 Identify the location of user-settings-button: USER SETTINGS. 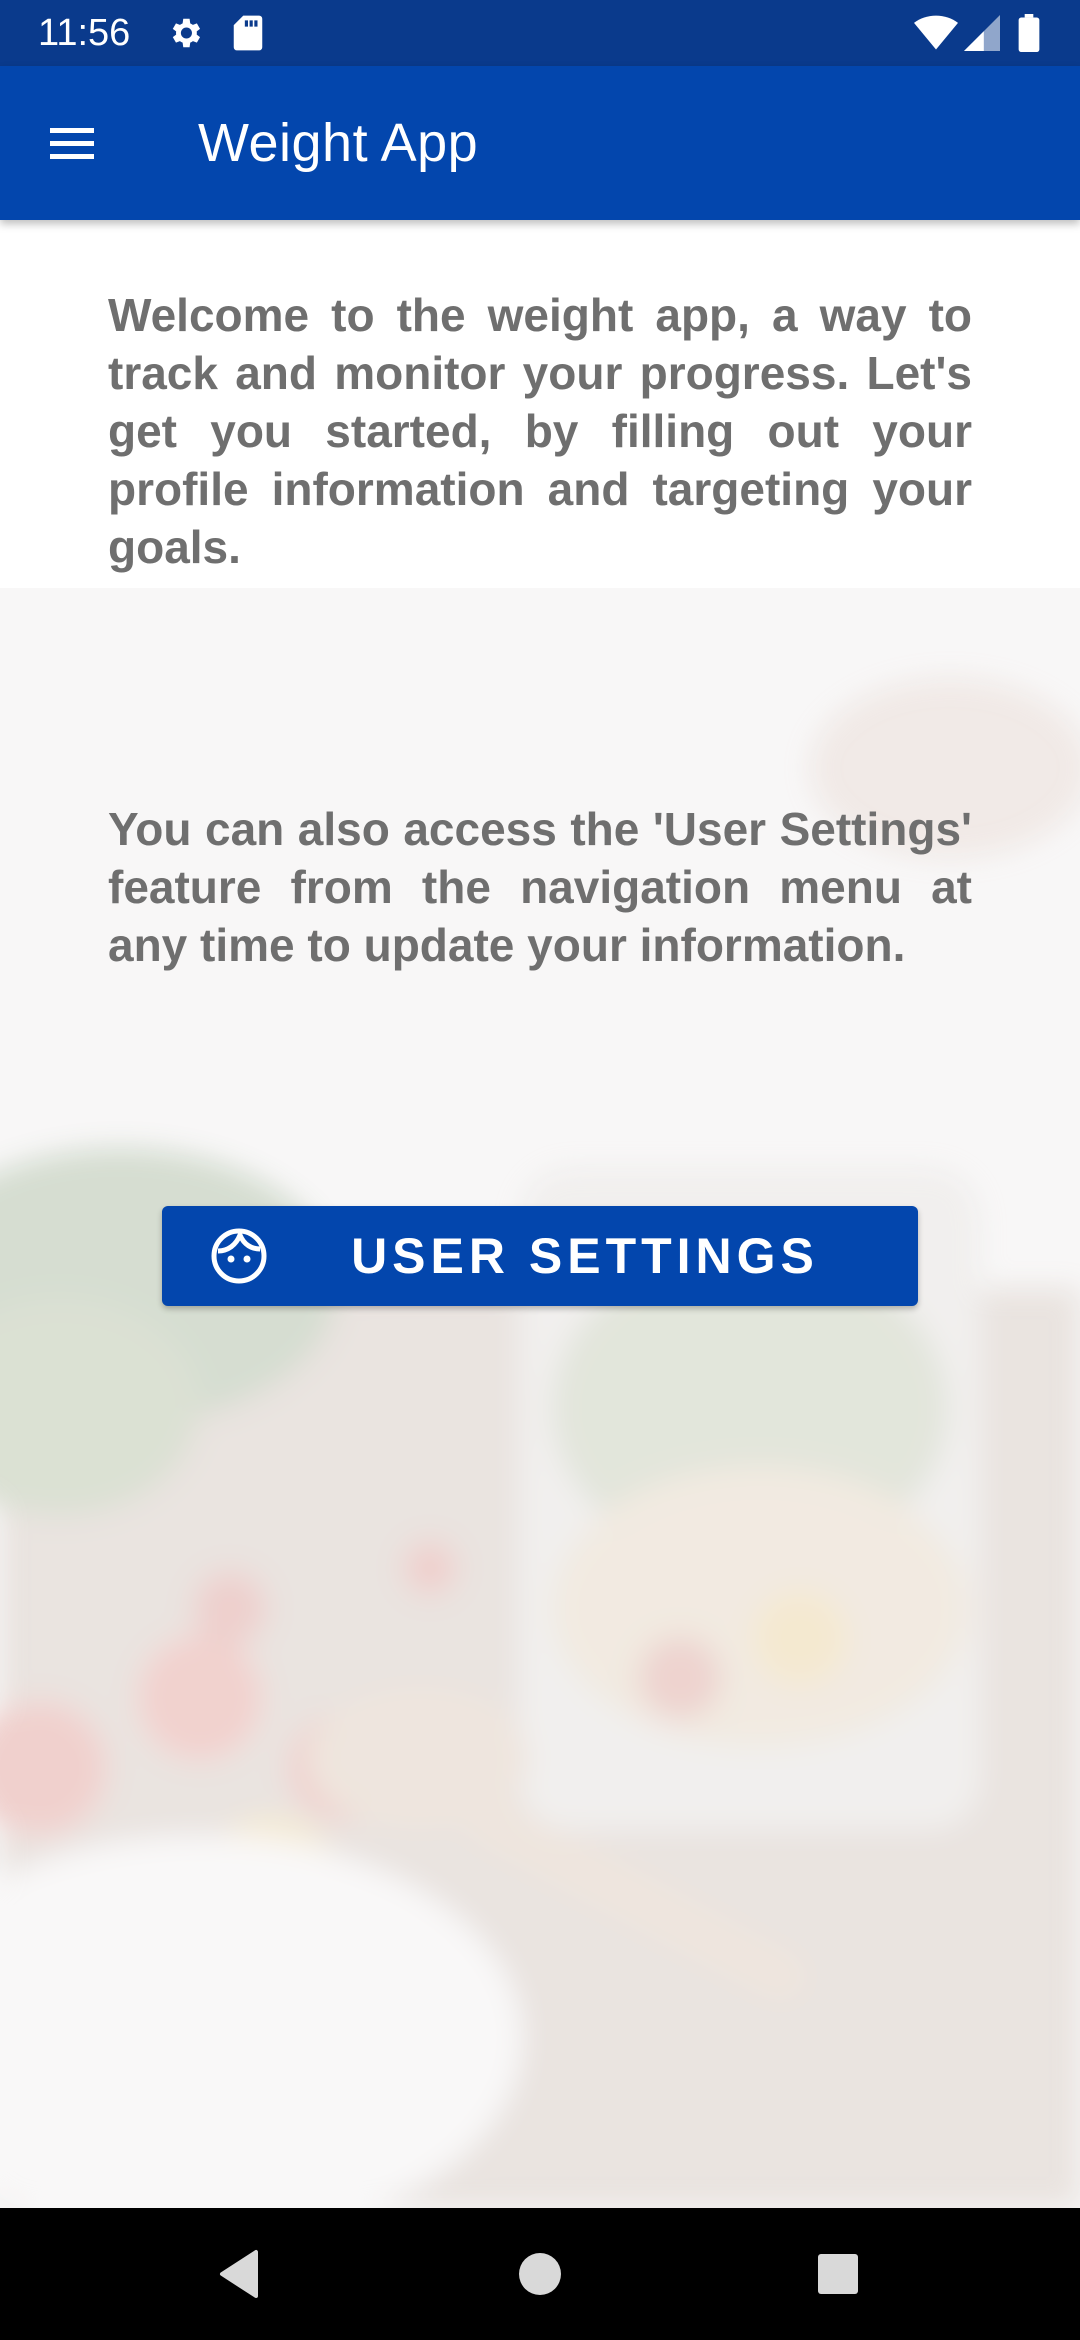
(540, 1256).